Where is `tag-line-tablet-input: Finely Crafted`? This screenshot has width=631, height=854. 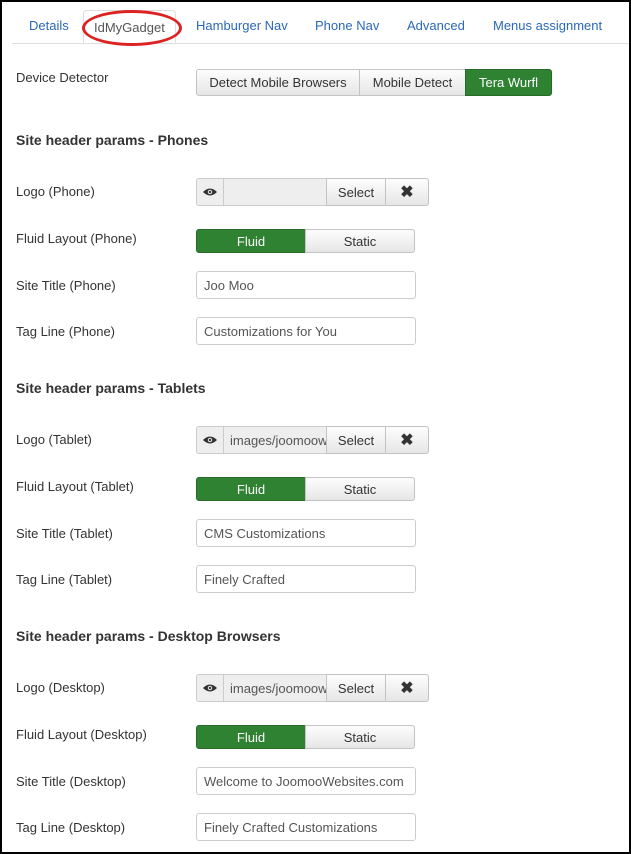
tag-line-tablet-input: Finely Crafted is located at coordinates (306, 579).